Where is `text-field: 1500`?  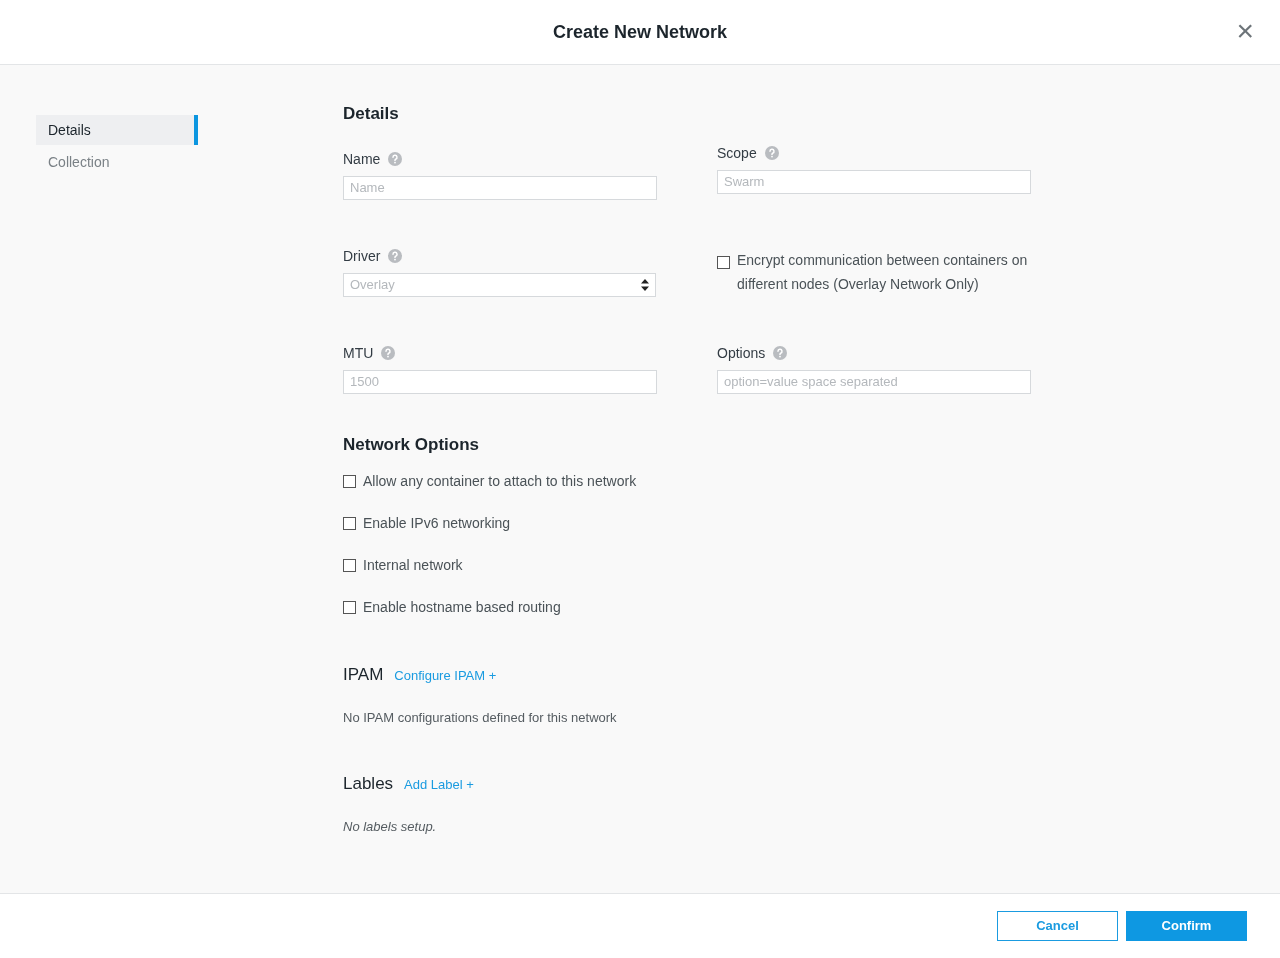 text-field: 1500 is located at coordinates (500, 381).